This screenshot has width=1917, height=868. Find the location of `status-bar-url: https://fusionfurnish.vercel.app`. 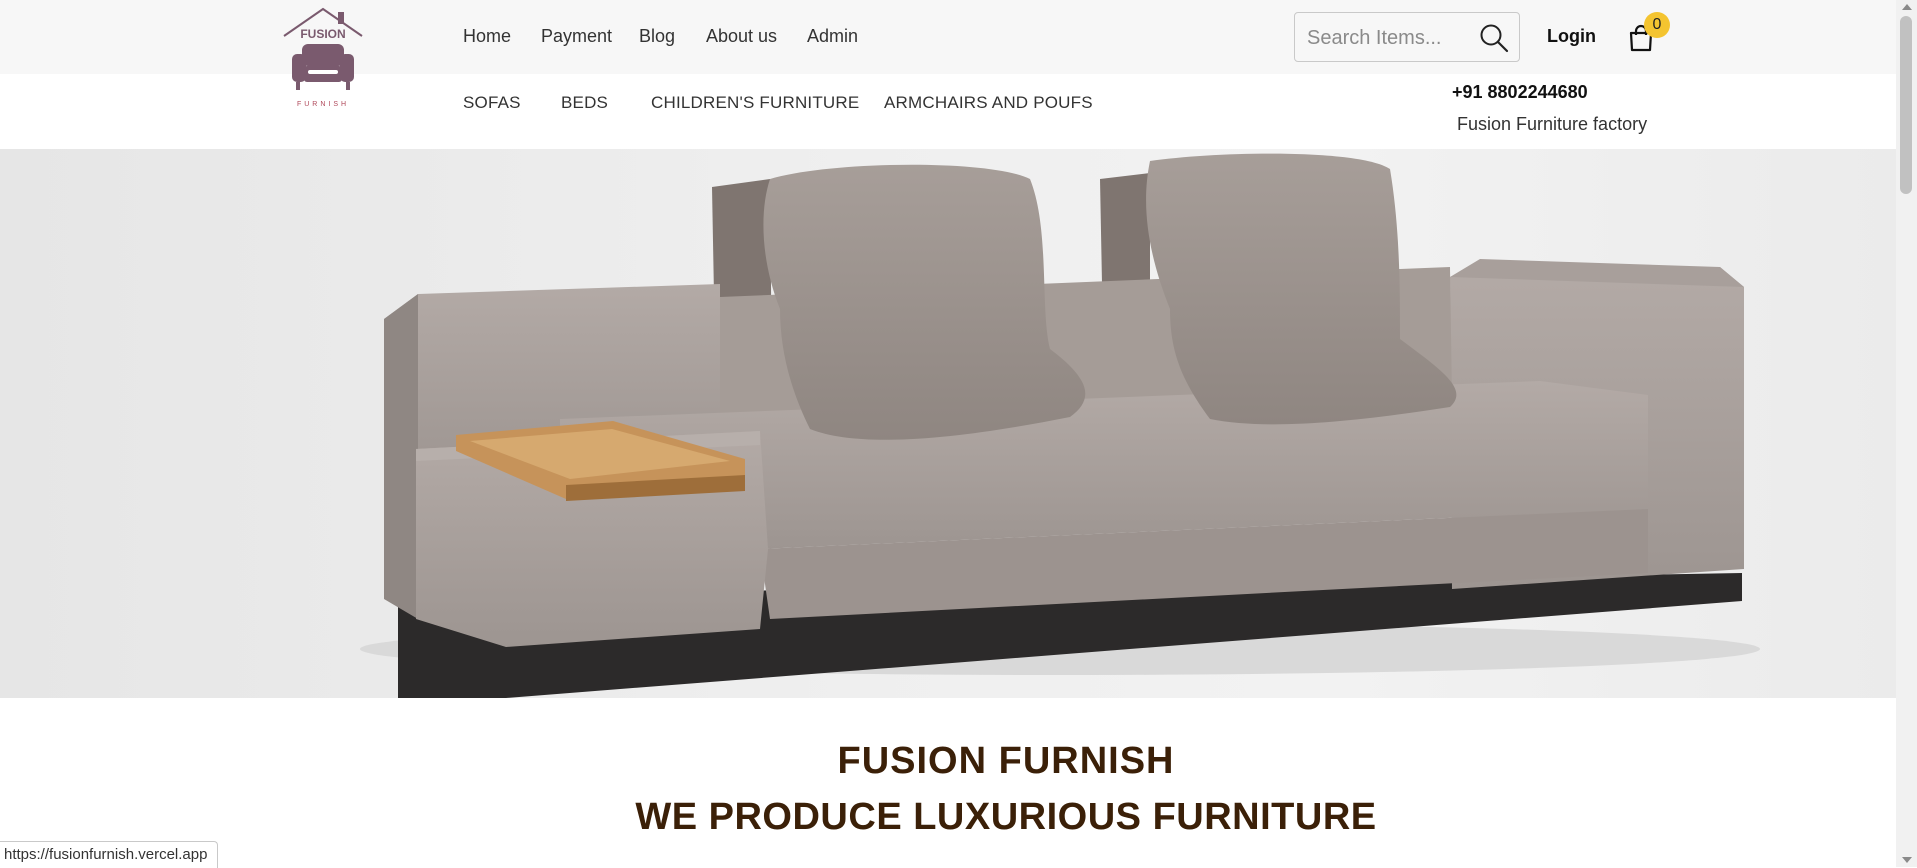

status-bar-url: https://fusionfurnish.vercel.app is located at coordinates (109, 854).